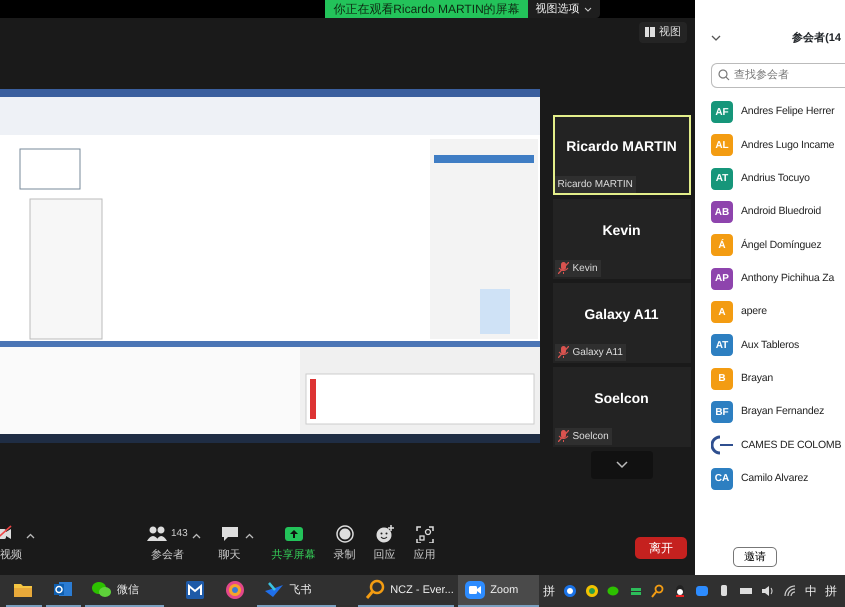 The width and height of the screenshot is (845, 607). Describe the element at coordinates (754, 312) in the screenshot. I see `participant-name: apere` at that location.